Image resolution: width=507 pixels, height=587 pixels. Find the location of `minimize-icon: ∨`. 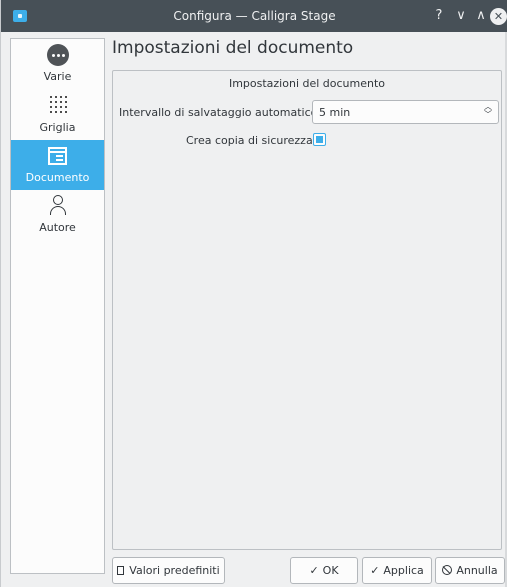

minimize-icon: ∨ is located at coordinates (461, 16).